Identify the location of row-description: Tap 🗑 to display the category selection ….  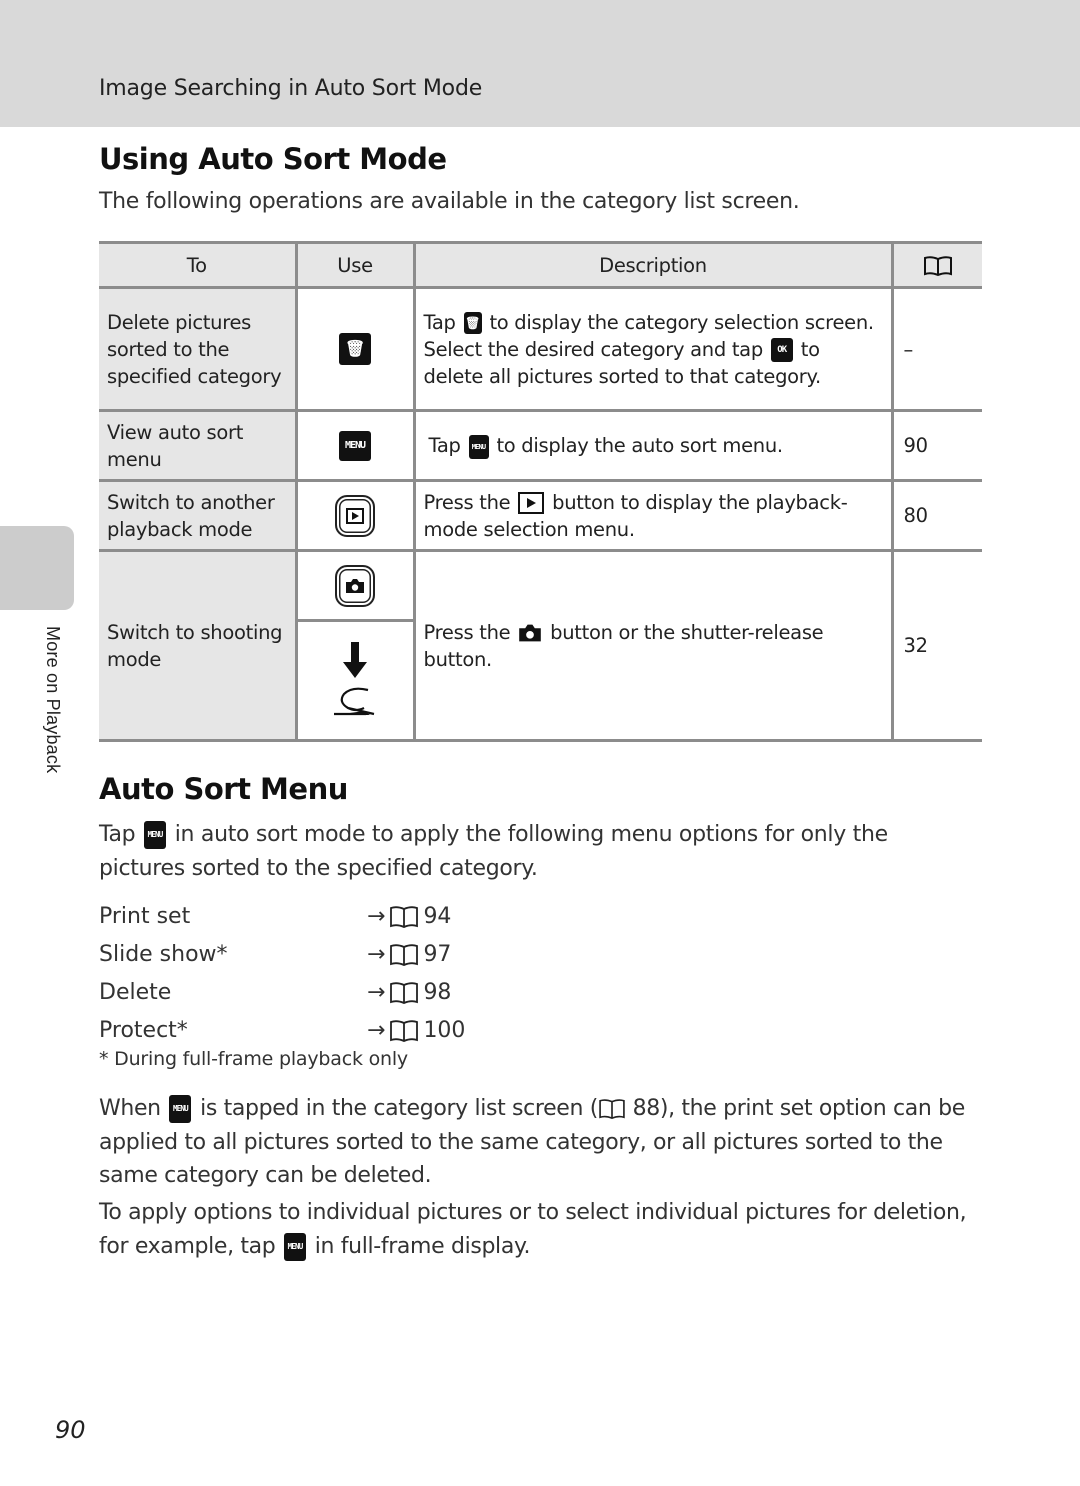
(653, 349).